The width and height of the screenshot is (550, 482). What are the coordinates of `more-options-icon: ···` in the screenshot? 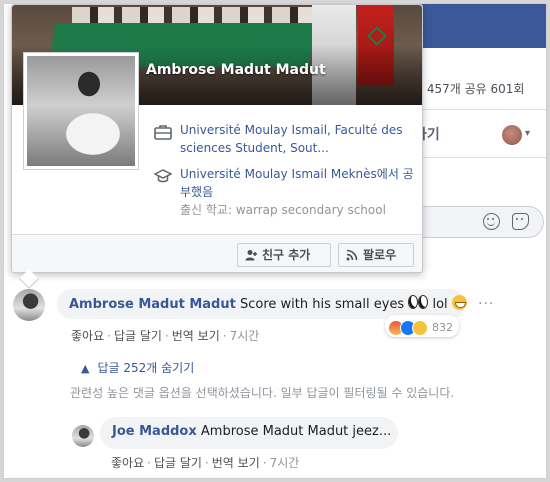 It's located at (486, 304).